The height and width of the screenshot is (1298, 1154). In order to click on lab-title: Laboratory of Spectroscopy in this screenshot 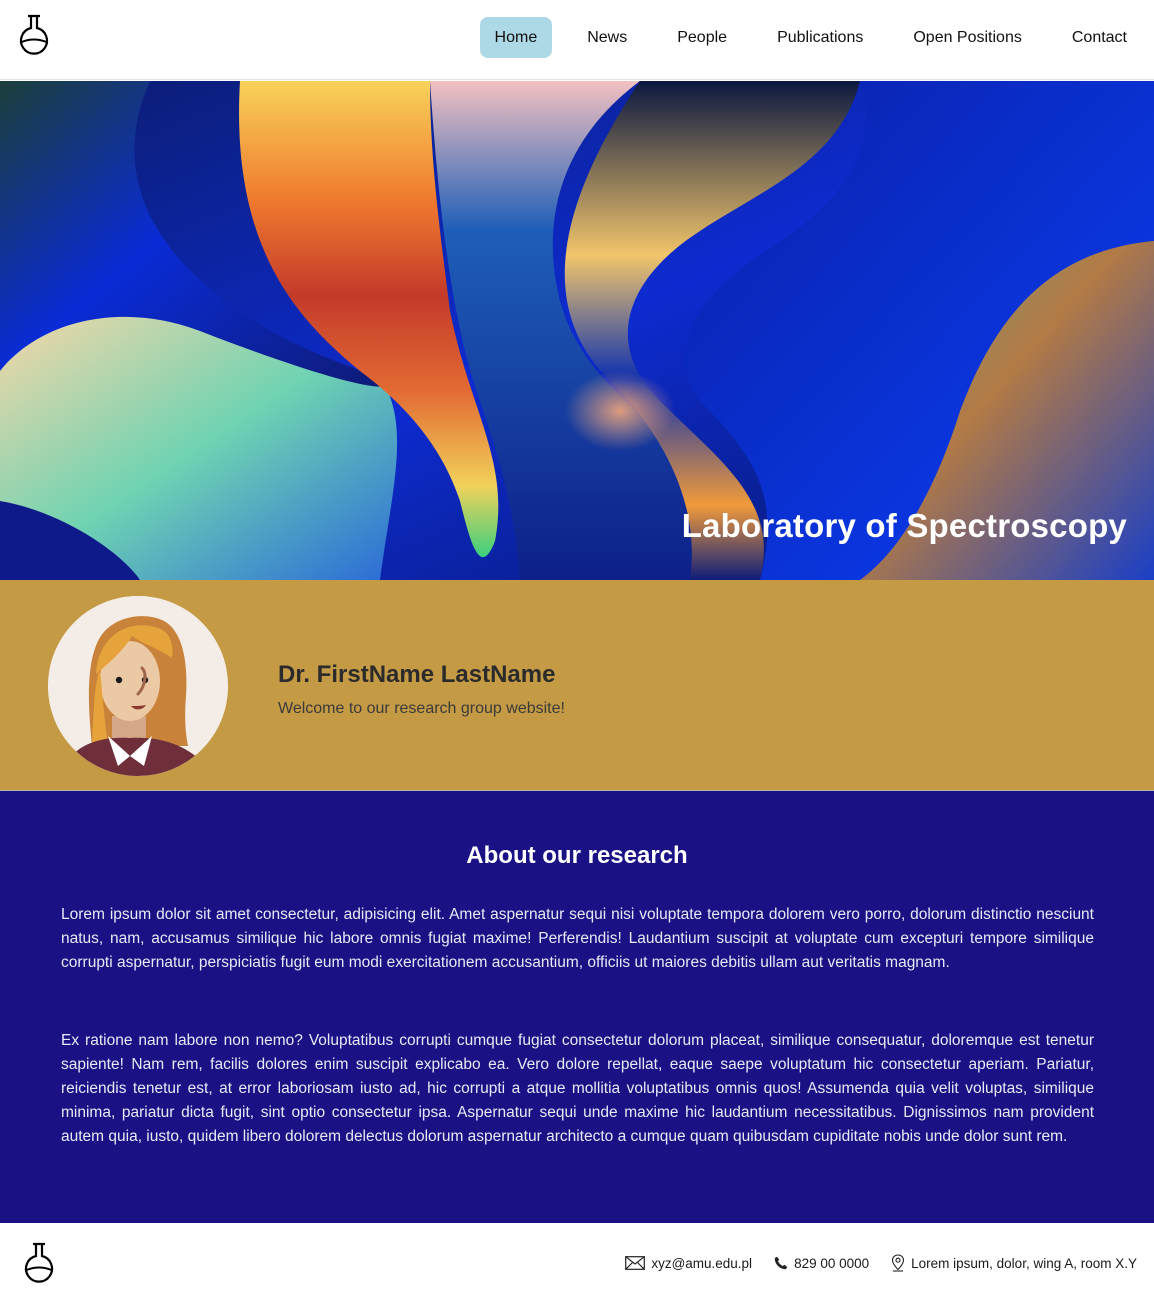, I will do `click(904, 525)`.